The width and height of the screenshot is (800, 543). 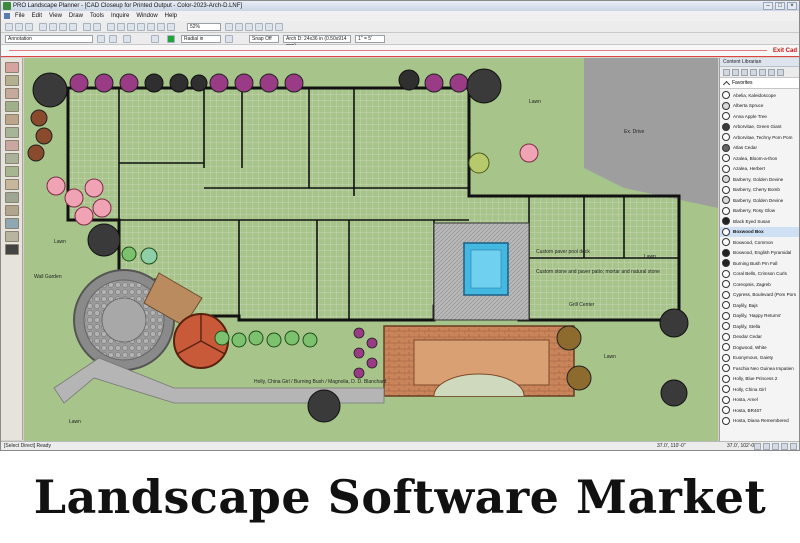 I want to click on library-item: Coral Bells, Crimson Curls, so click(x=759, y=274).